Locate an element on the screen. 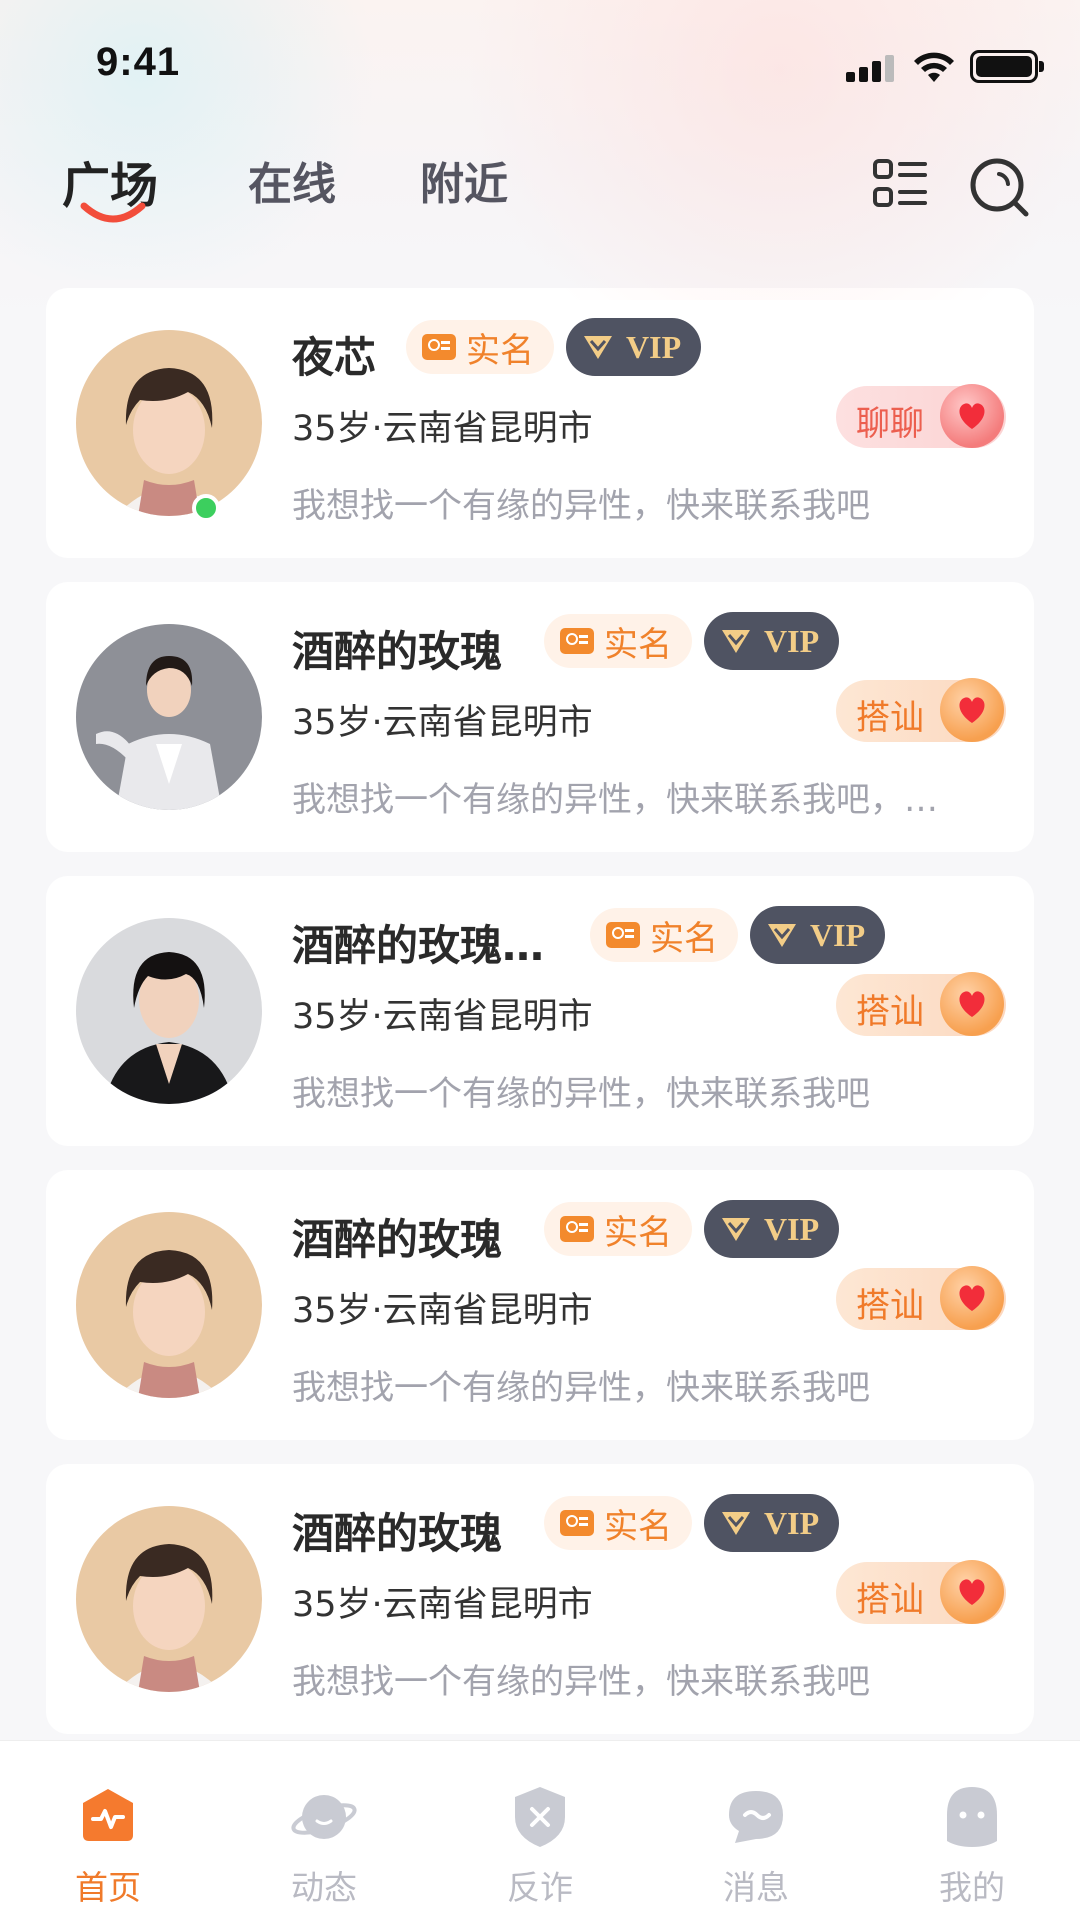  tab-nearby: 附近 is located at coordinates (464, 180).